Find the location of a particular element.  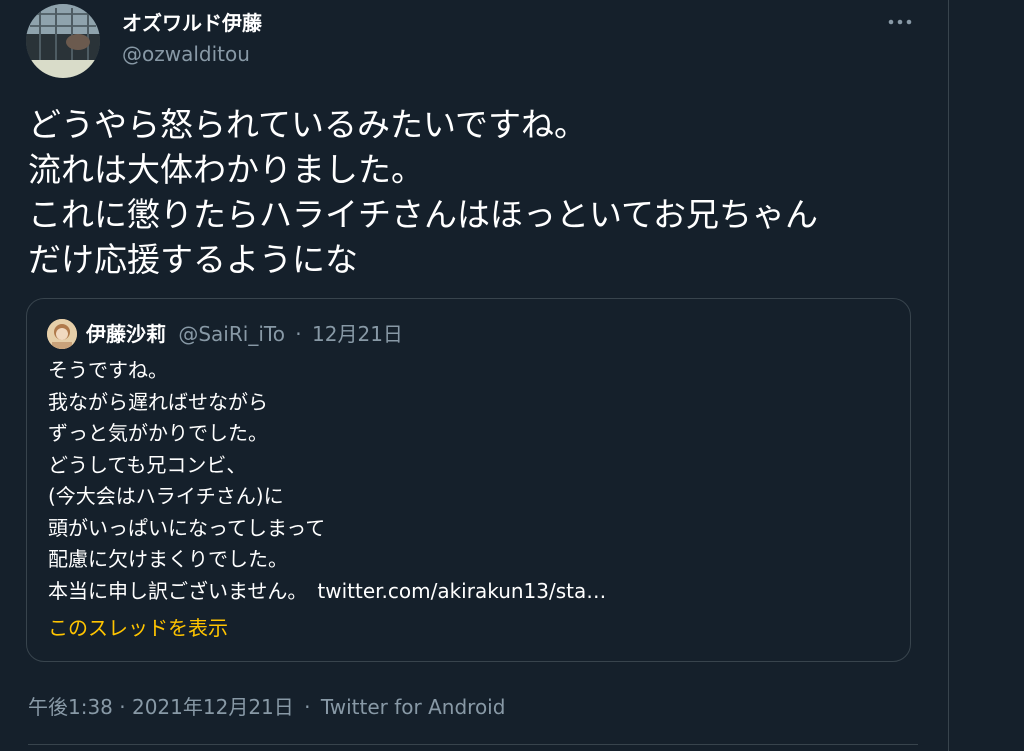

quoted-tweet-date: 12月21日 is located at coordinates (357, 334).